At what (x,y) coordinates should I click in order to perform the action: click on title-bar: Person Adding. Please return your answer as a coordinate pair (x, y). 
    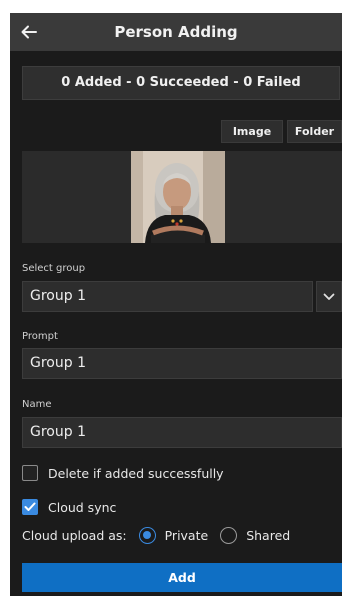
    Looking at the image, I should click on (176, 32).